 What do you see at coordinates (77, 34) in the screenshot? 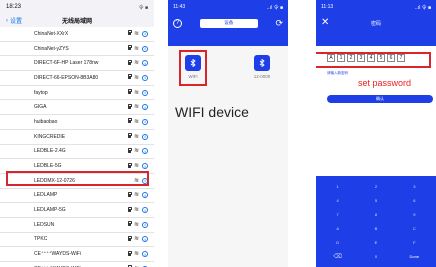
I see `network-row: ChinaNet-XXrX ≋ i` at bounding box center [77, 34].